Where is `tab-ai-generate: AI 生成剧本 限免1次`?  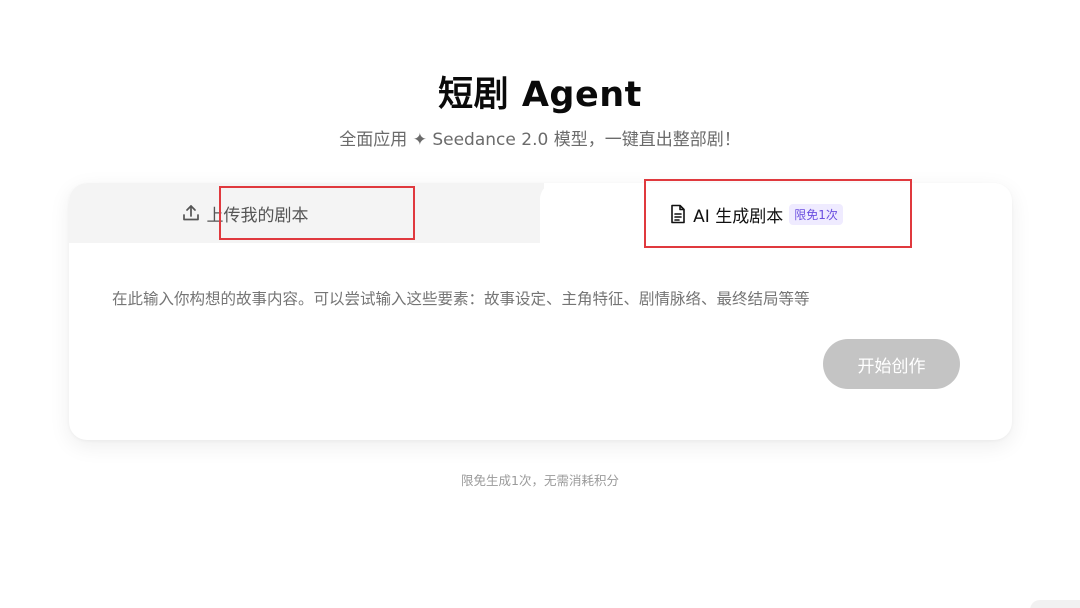 tab-ai-generate: AI 生成剧本 限免1次 is located at coordinates (776, 214).